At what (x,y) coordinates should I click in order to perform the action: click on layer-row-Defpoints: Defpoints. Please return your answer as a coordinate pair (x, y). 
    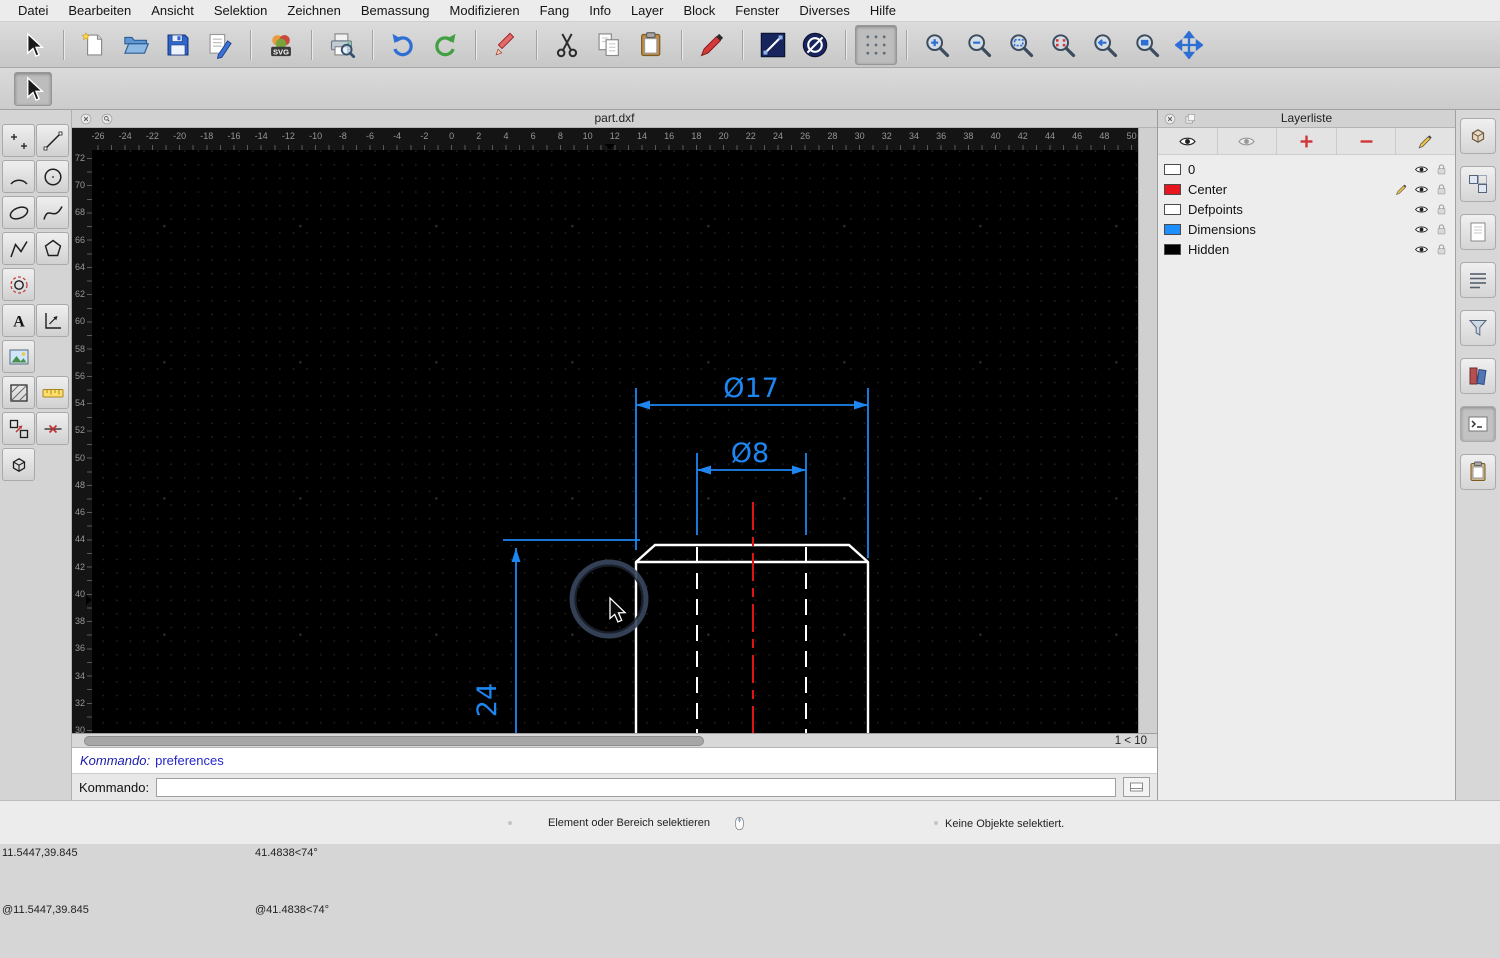
    Looking at the image, I should click on (1306, 209).